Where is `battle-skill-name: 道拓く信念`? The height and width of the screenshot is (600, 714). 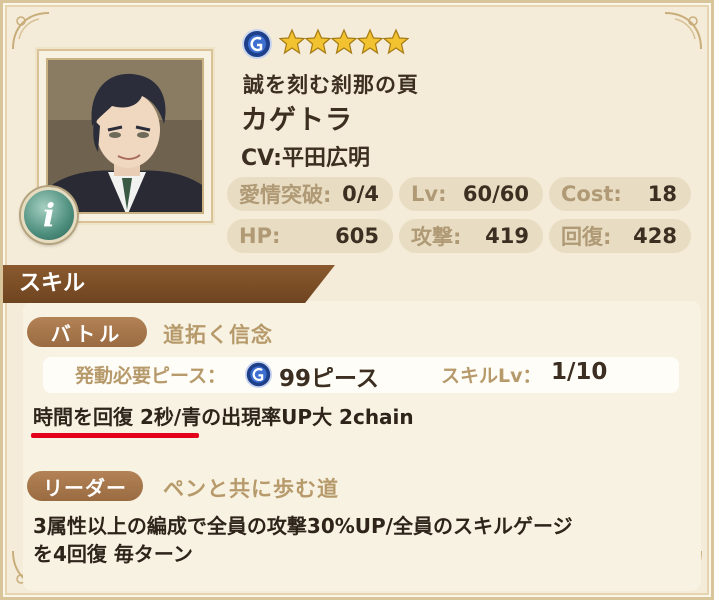
battle-skill-name: 道拓く信念 is located at coordinates (218, 335).